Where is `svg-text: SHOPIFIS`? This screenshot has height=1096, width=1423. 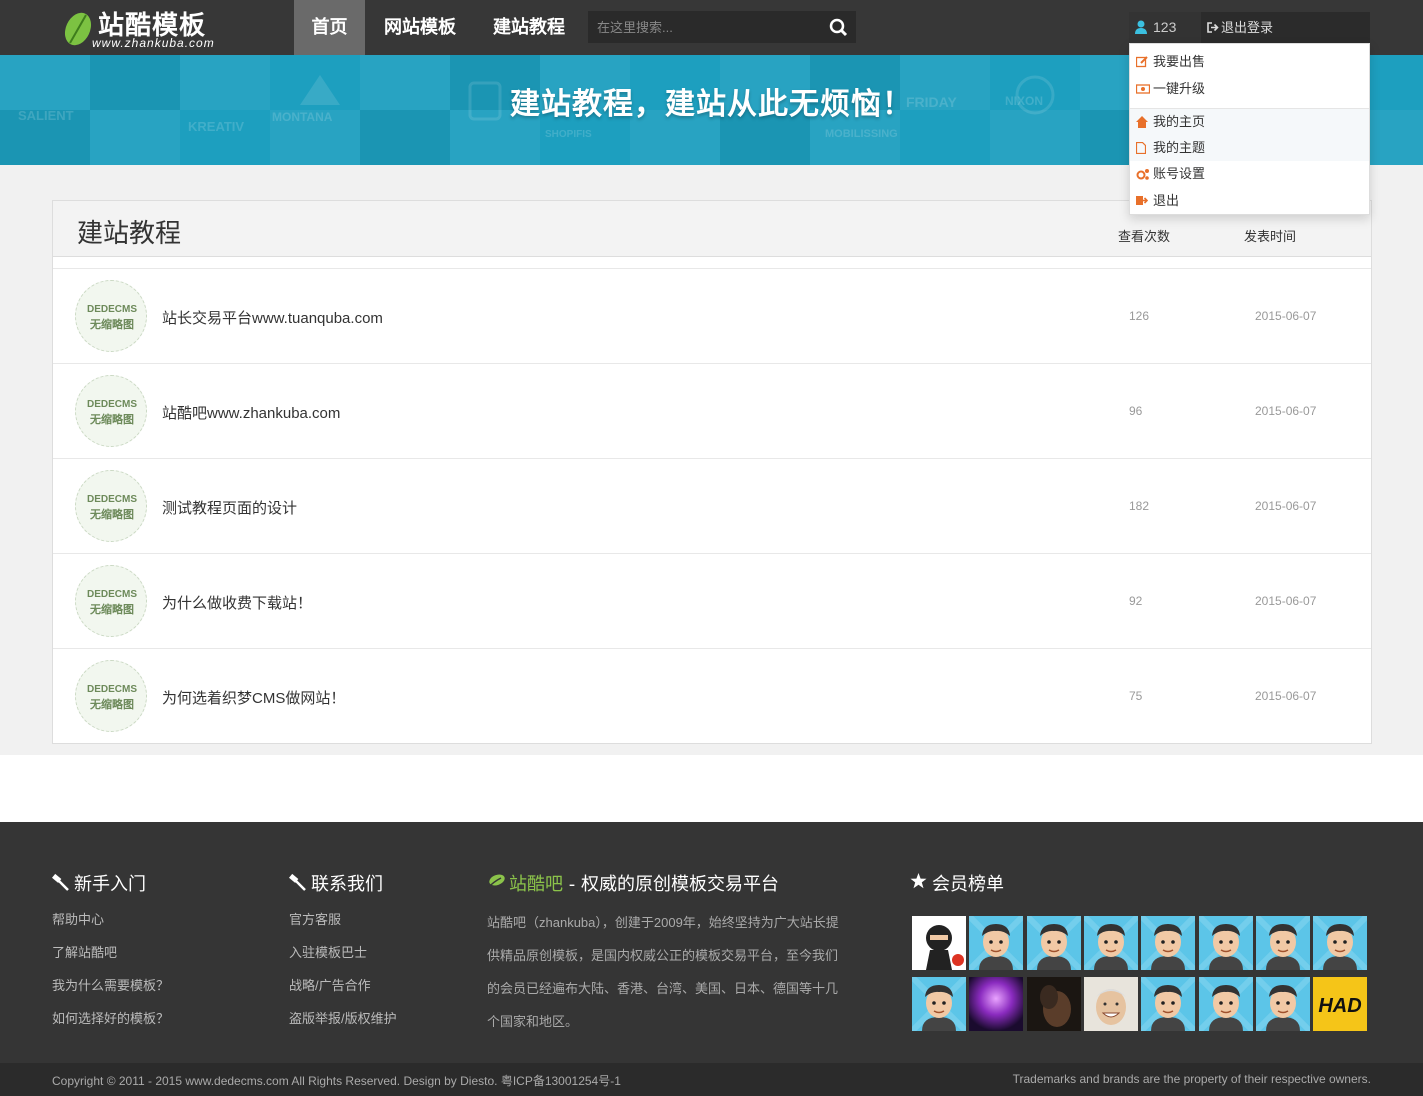 svg-text: SHOPIFIS is located at coordinates (568, 134).